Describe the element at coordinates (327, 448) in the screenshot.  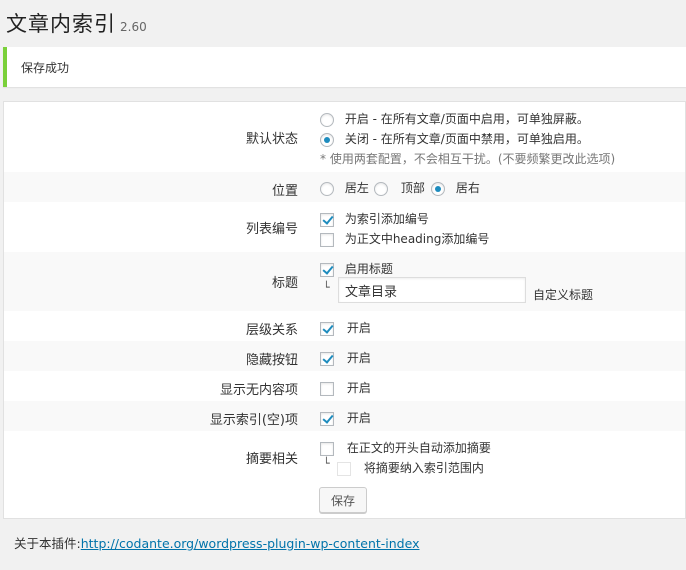
I see `excerpt-auto-add-checkbox` at that location.